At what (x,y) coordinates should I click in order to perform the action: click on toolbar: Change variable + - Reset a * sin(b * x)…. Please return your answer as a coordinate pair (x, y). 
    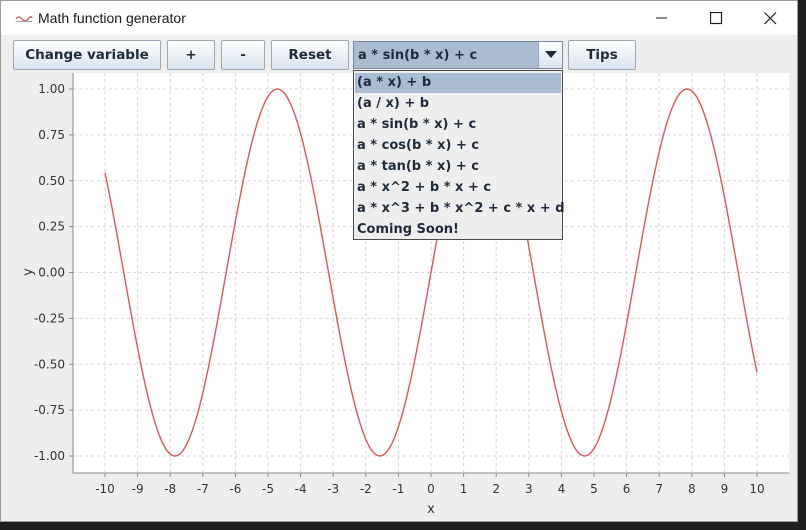
    Looking at the image, I should click on (399, 53).